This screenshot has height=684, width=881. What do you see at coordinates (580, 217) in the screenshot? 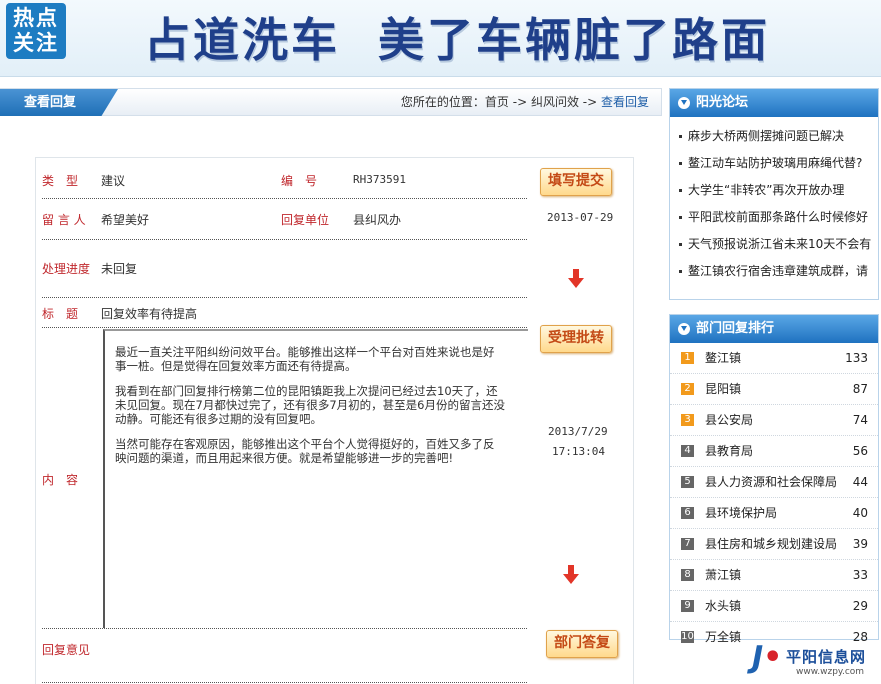
I see `submit-date: 2013-07-29` at bounding box center [580, 217].